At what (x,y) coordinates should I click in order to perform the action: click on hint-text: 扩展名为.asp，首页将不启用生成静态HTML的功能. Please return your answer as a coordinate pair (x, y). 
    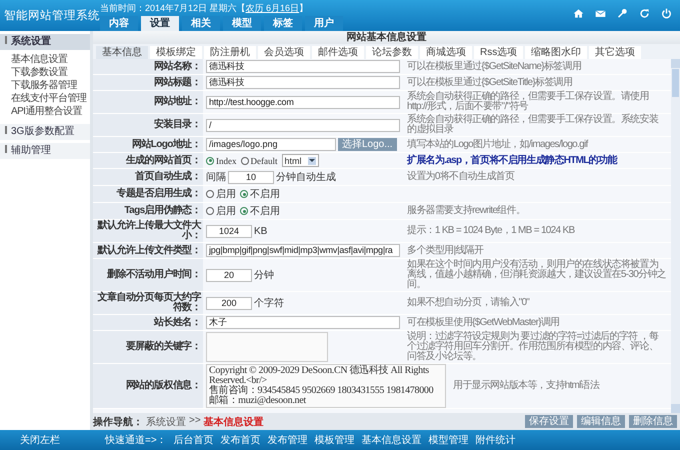
    Looking at the image, I should click on (512, 161).